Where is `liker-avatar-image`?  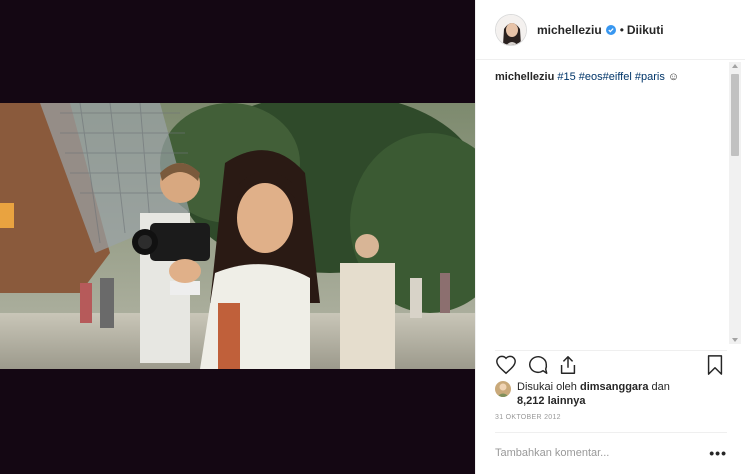 liker-avatar-image is located at coordinates (503, 389).